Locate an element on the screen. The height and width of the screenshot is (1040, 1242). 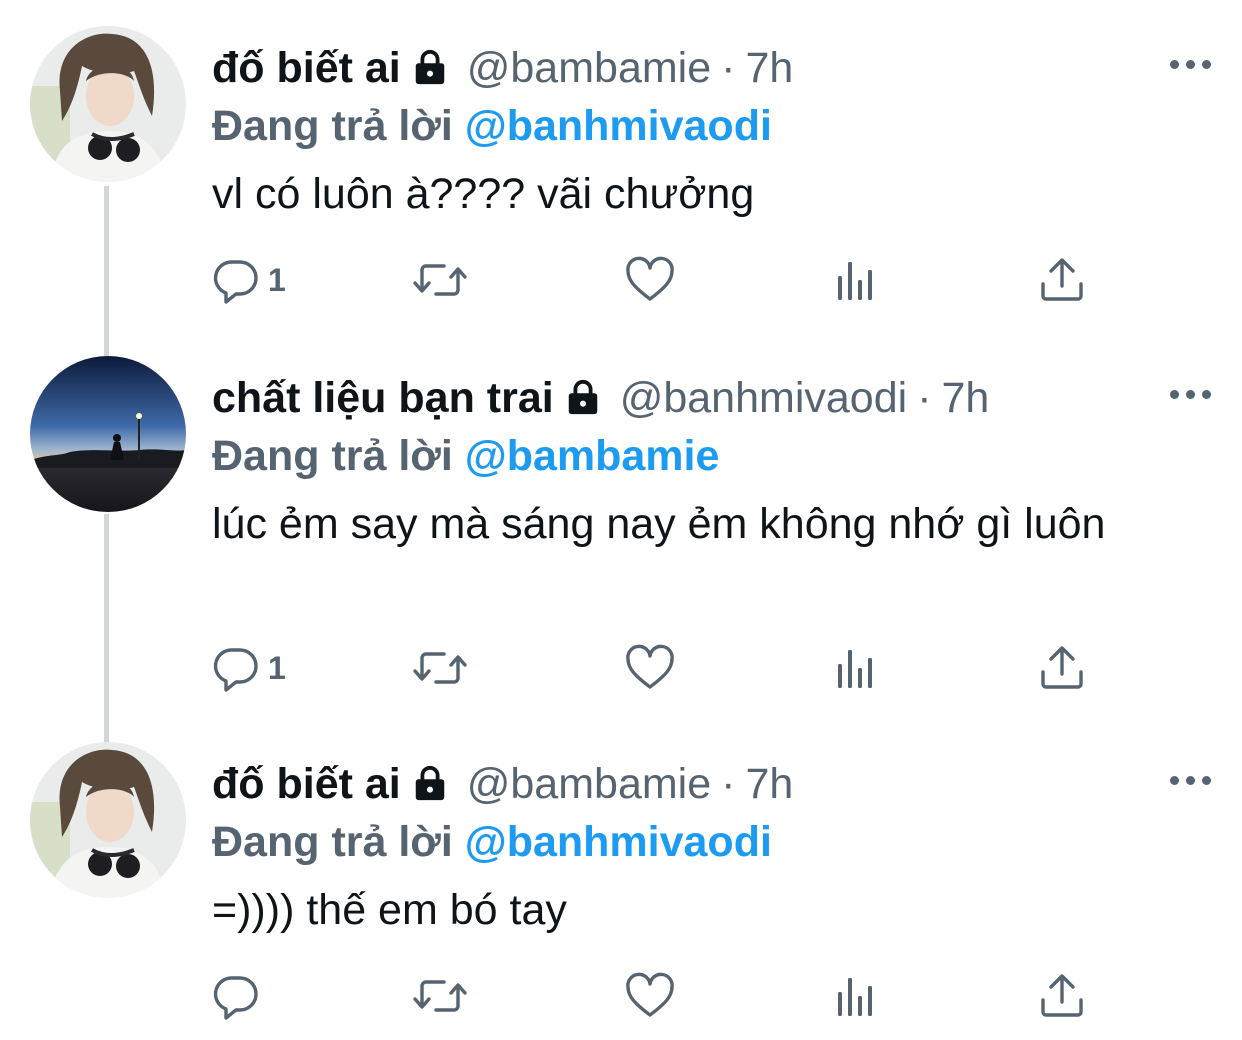
reply-button is located at coordinates (240, 996).